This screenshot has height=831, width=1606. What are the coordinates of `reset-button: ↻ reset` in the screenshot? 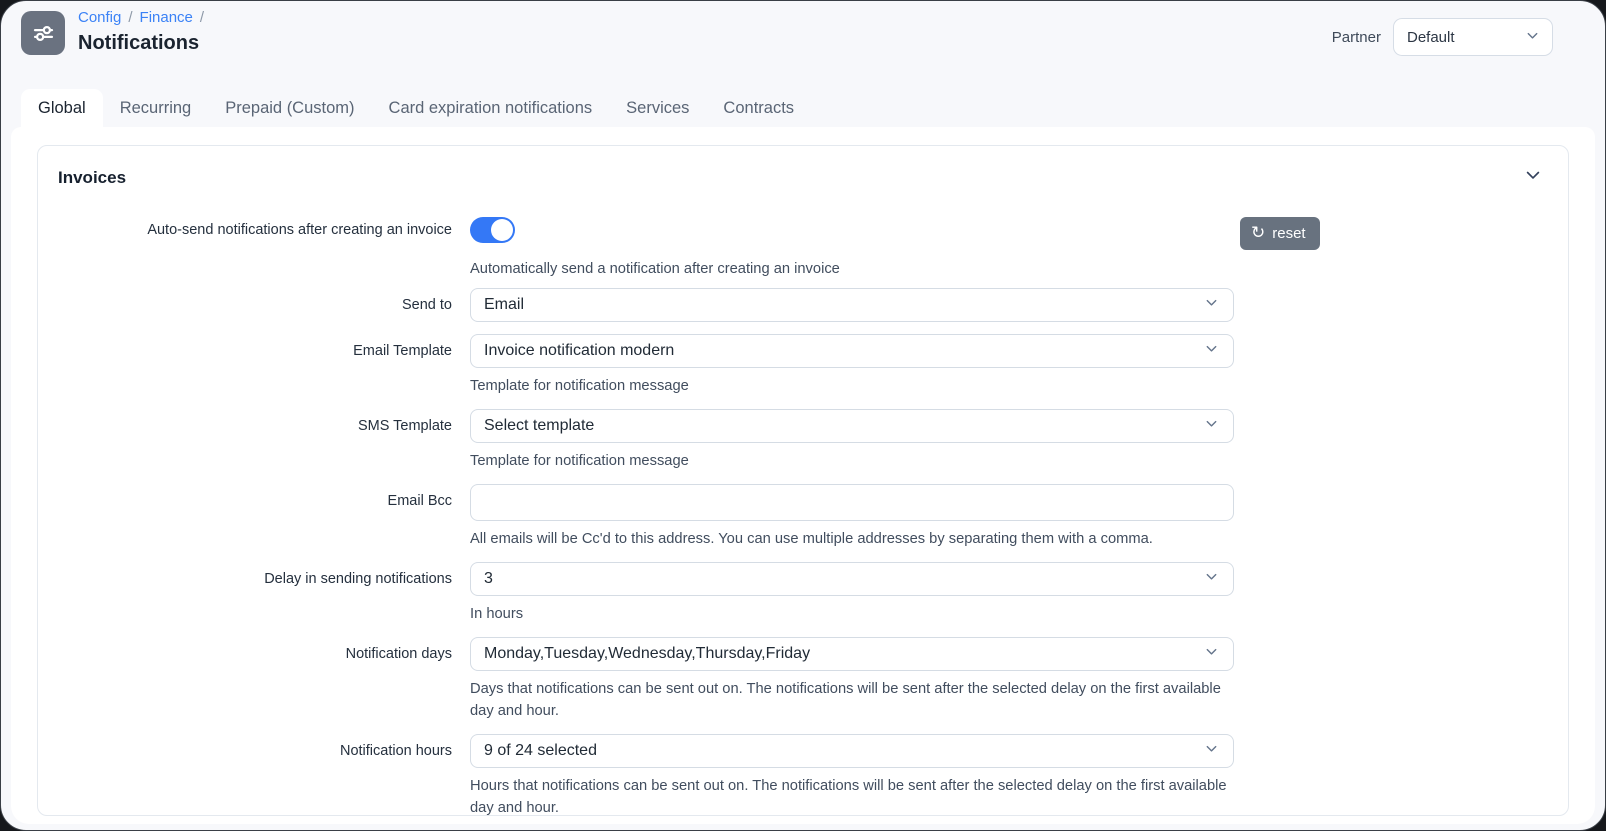 It's located at (1280, 233).